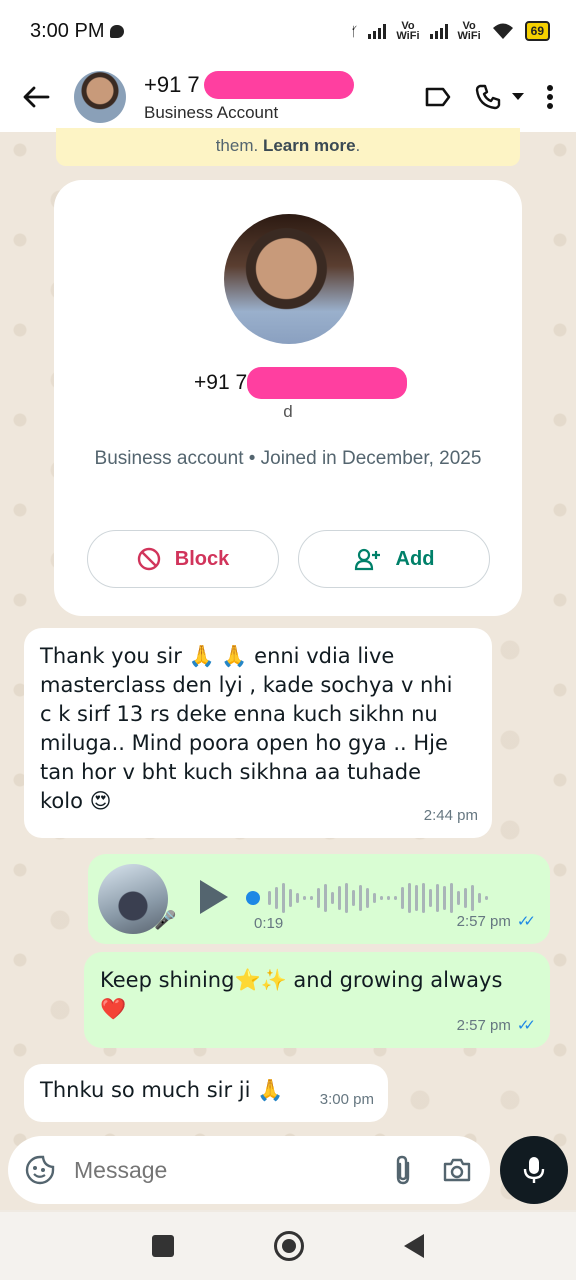 This screenshot has height=1280, width=576. Describe the element at coordinates (239, 145) in the screenshot. I see `notice-text: them.` at that location.